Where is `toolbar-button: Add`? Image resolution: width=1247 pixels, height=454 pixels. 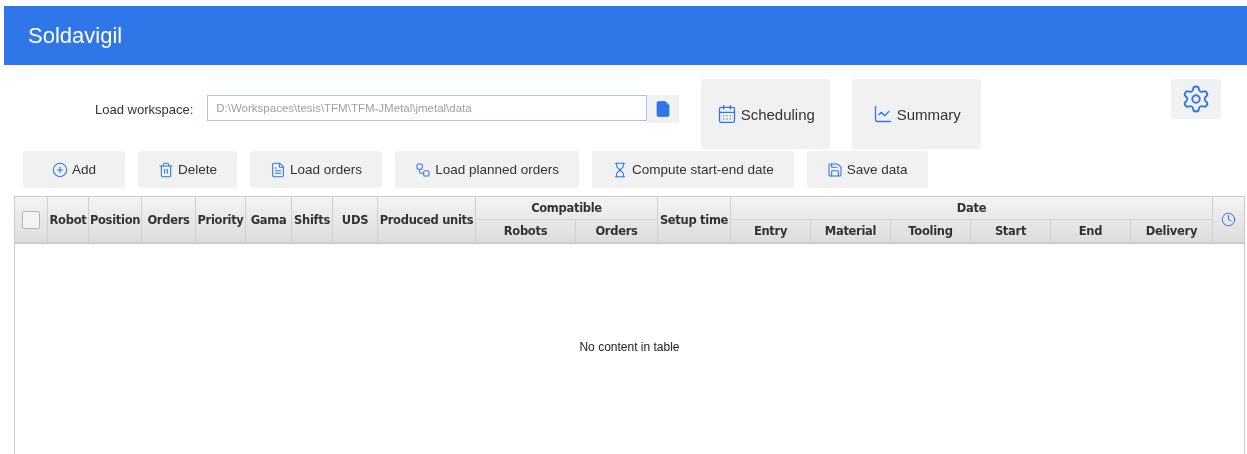 toolbar-button: Add is located at coordinates (74, 169).